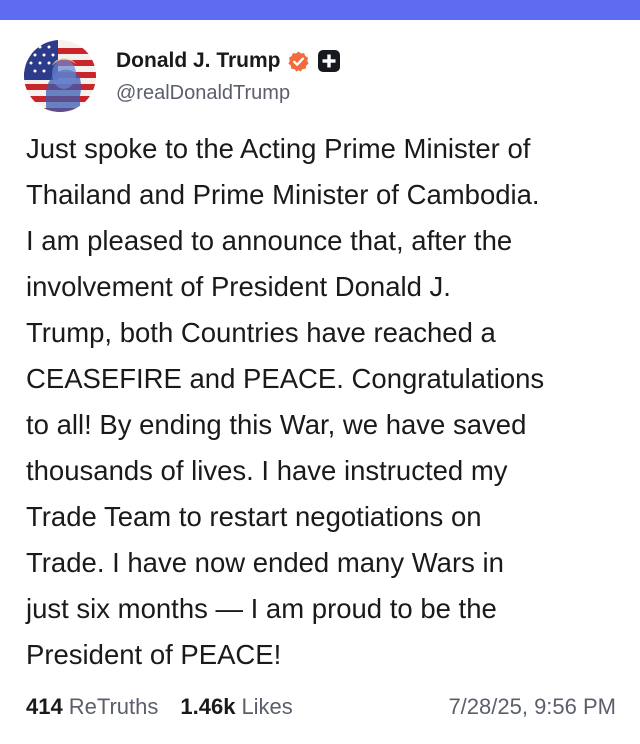 The width and height of the screenshot is (640, 744). Describe the element at coordinates (113, 706) in the screenshot. I see `retruths-label: ReTruths` at that location.